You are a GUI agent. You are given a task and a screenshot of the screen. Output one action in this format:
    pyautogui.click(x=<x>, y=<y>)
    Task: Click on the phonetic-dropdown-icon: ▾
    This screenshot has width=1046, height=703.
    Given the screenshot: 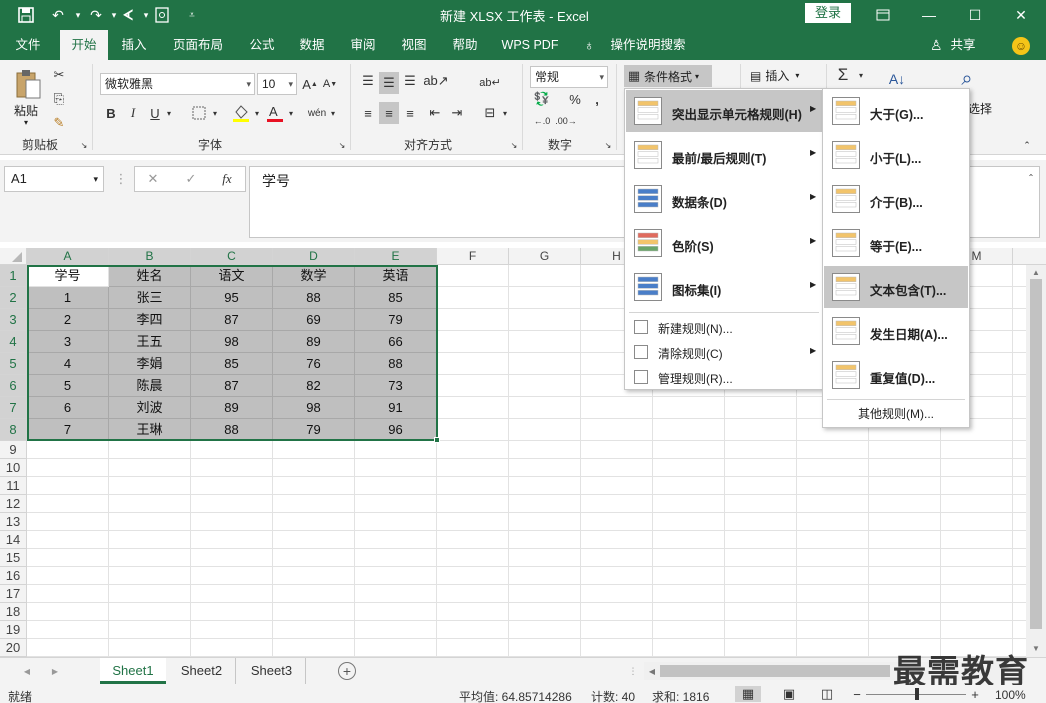 What is the action you would take?
    pyautogui.click(x=333, y=113)
    